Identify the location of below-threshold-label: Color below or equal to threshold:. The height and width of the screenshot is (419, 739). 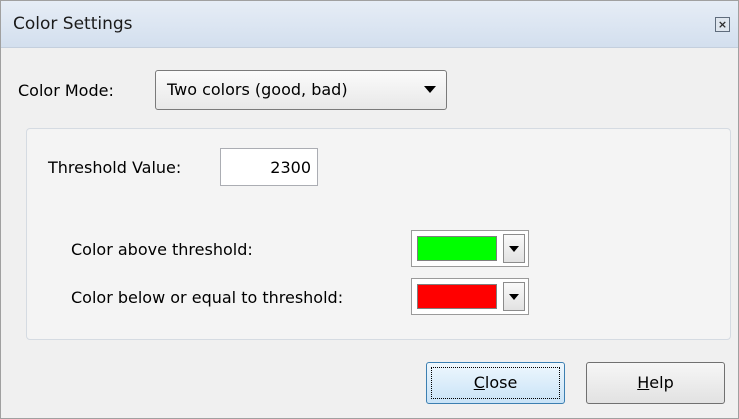
(207, 297).